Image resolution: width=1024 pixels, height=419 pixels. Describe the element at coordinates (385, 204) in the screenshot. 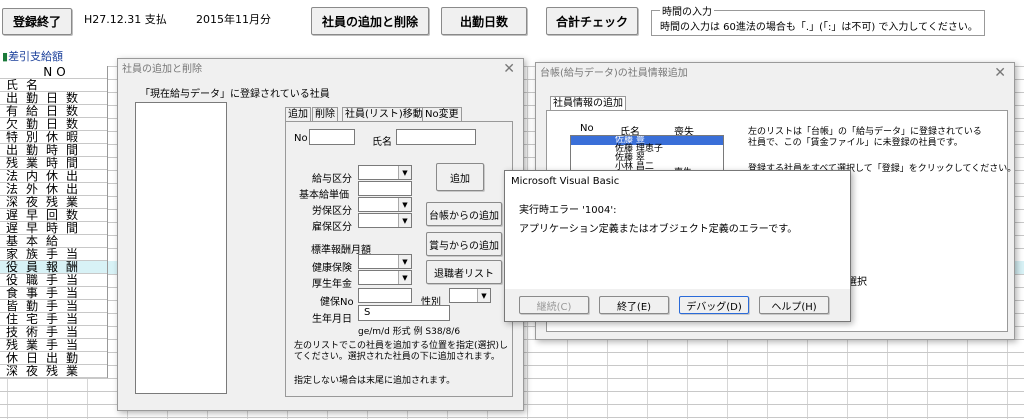

I see `labor-ins-select: ▼` at that location.